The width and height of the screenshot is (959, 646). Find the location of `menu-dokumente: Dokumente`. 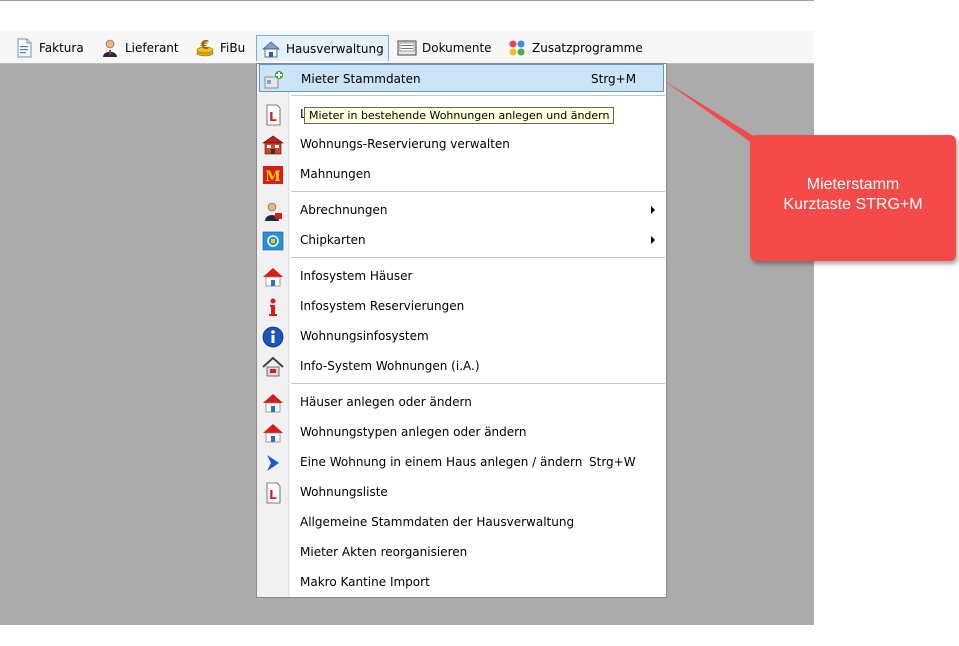

menu-dokumente: Dokumente is located at coordinates (444, 48).